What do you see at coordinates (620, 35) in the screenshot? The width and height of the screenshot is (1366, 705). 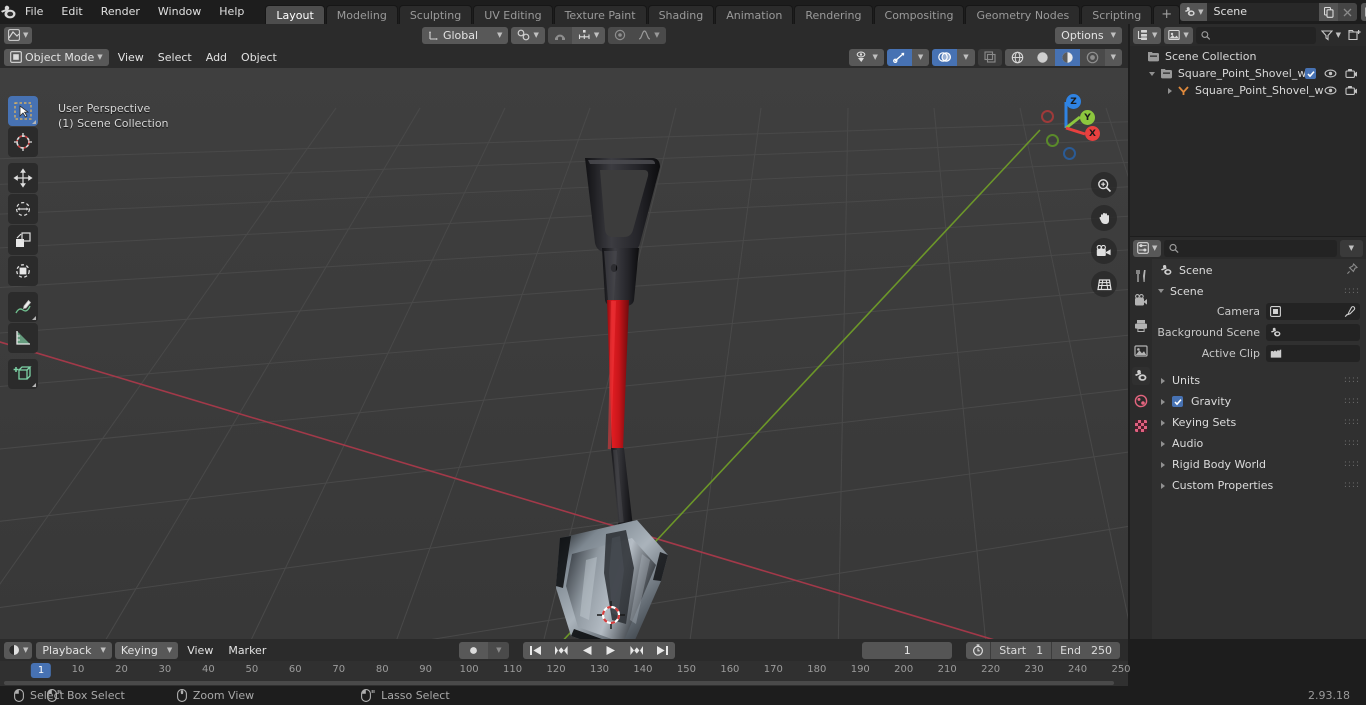 I see `proportional-edit-icon` at bounding box center [620, 35].